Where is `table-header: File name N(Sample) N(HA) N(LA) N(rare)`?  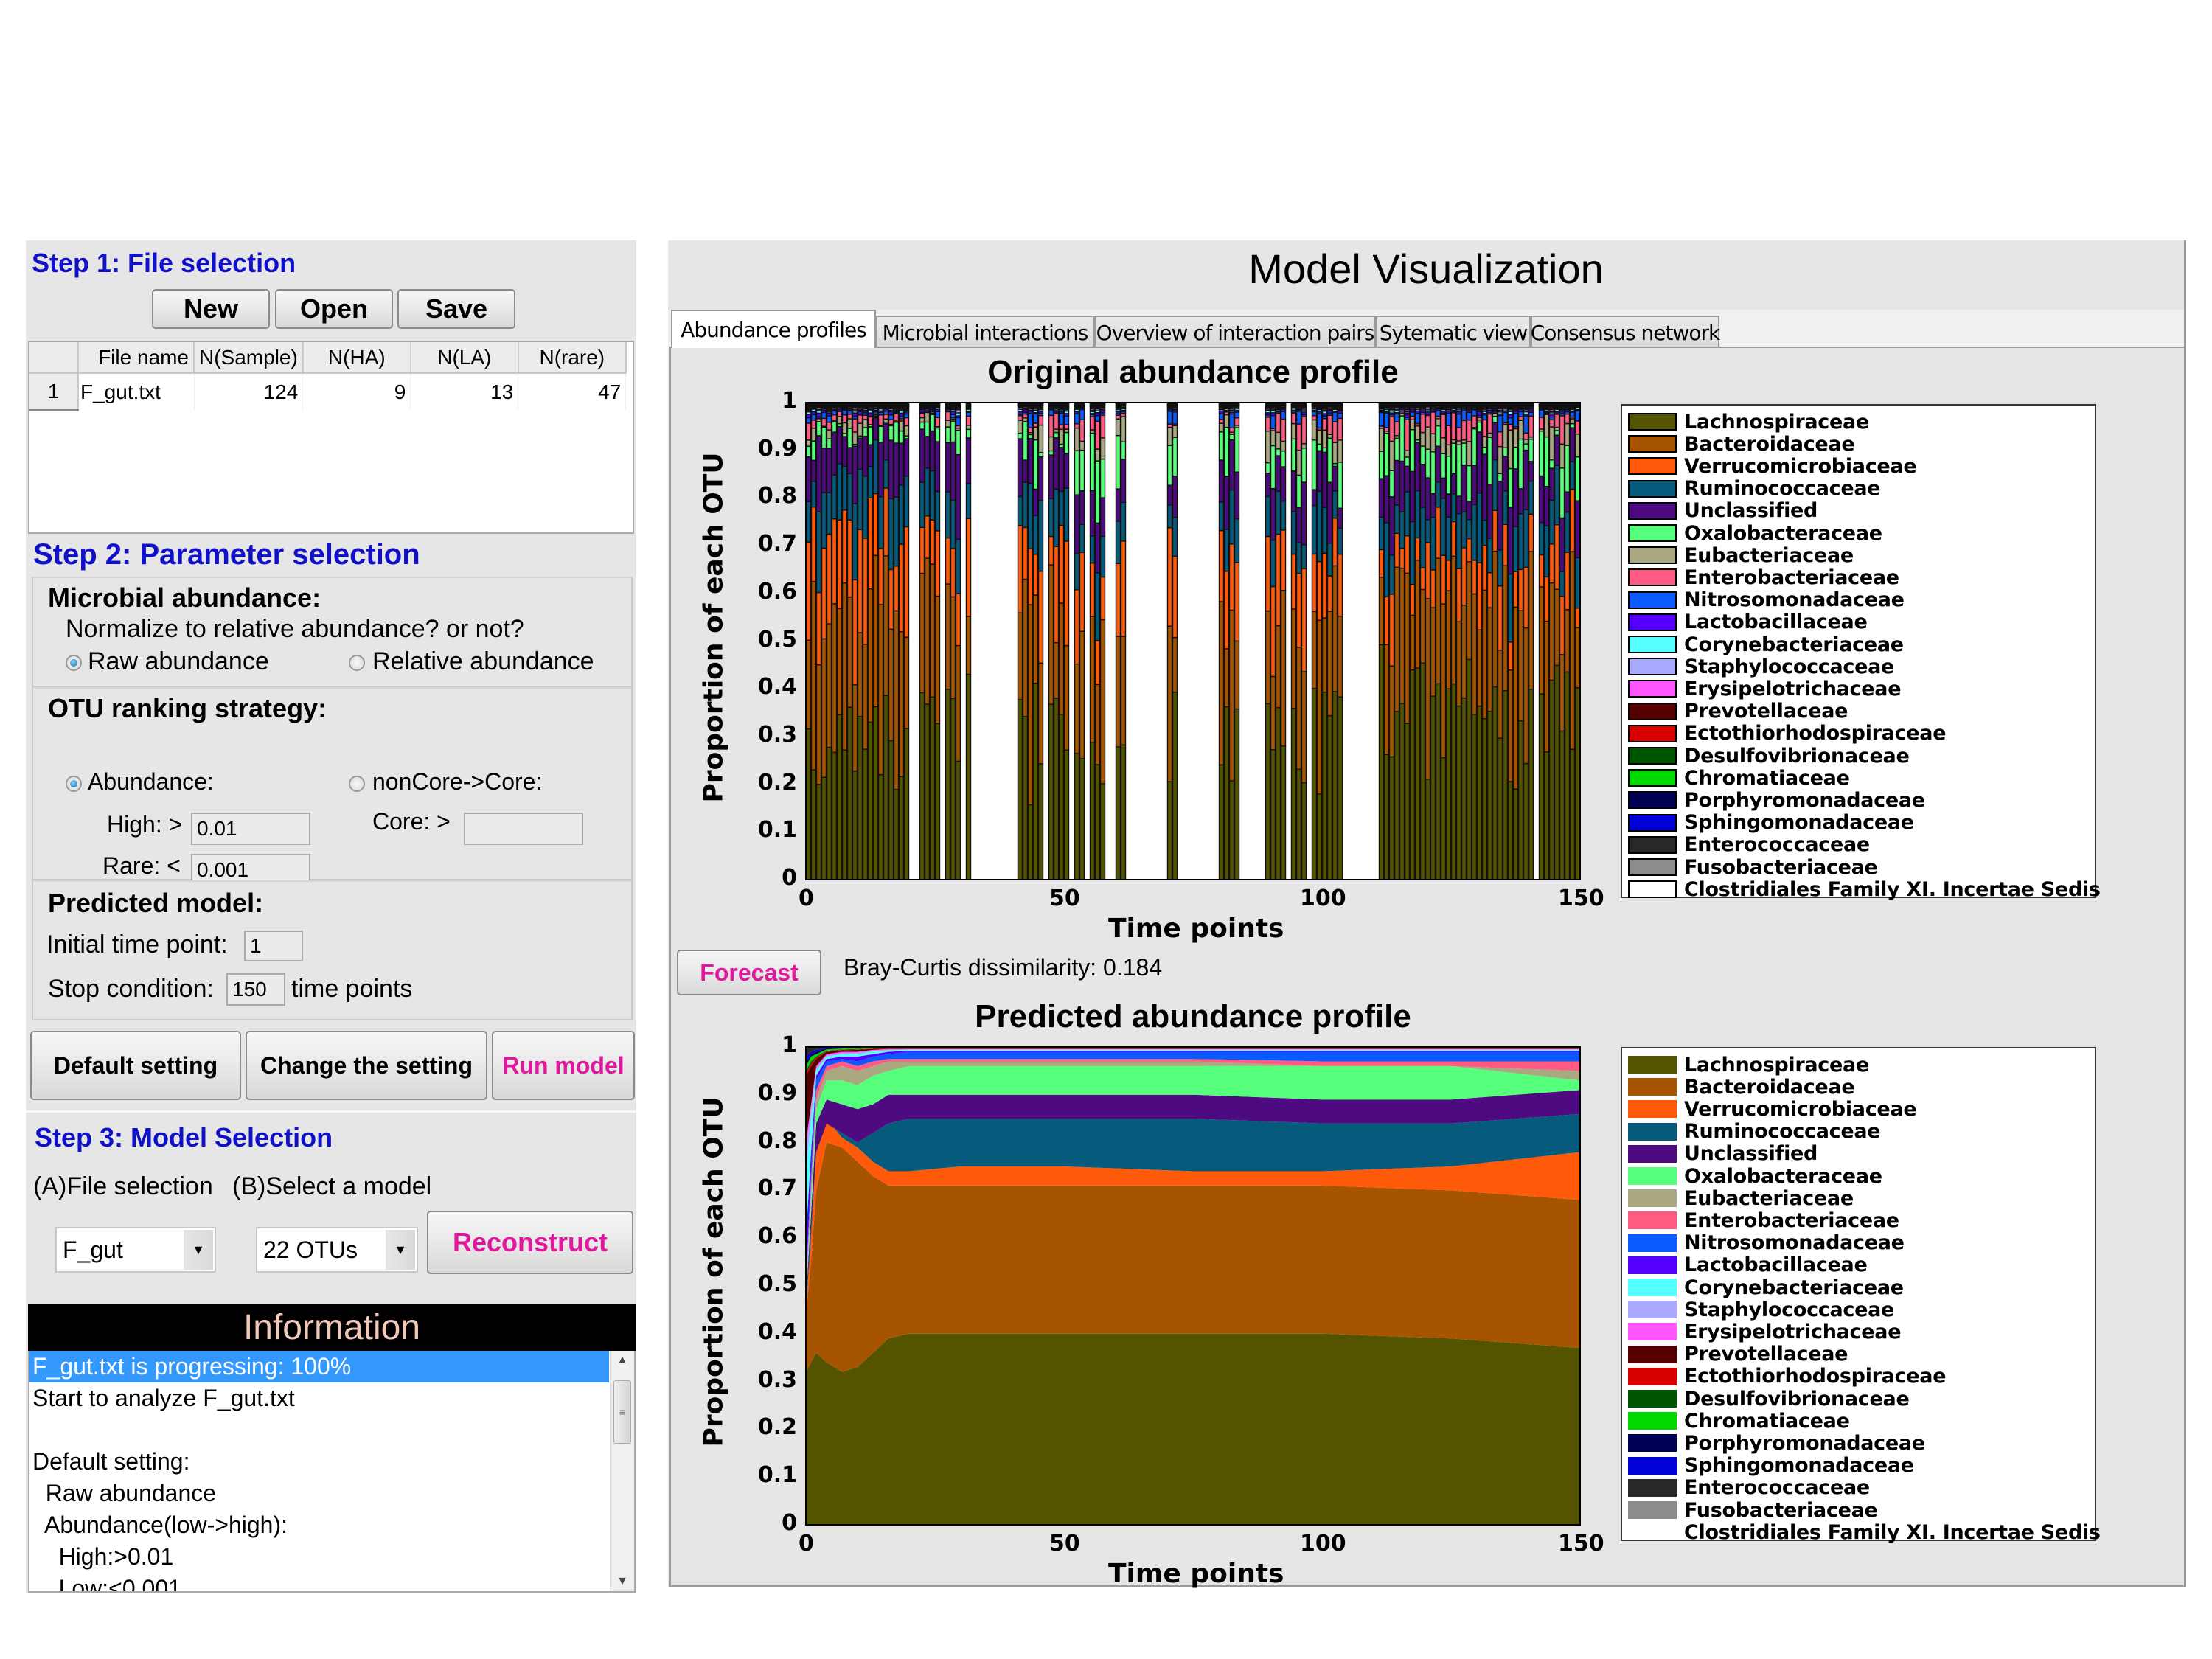 table-header: File name N(Sample) N(HA) N(LA) N(rare) is located at coordinates (328, 358).